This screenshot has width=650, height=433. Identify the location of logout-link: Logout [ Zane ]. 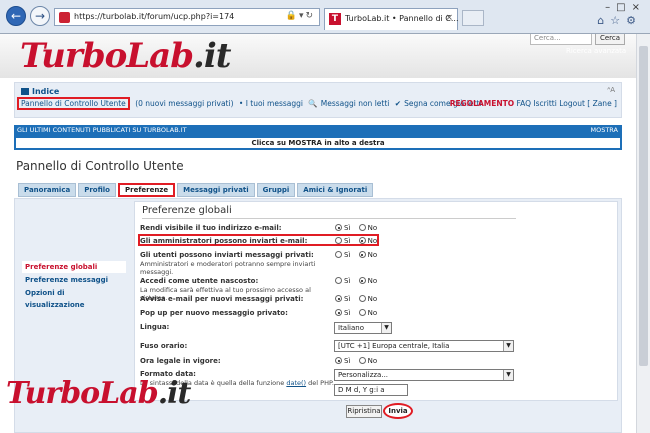
(588, 103).